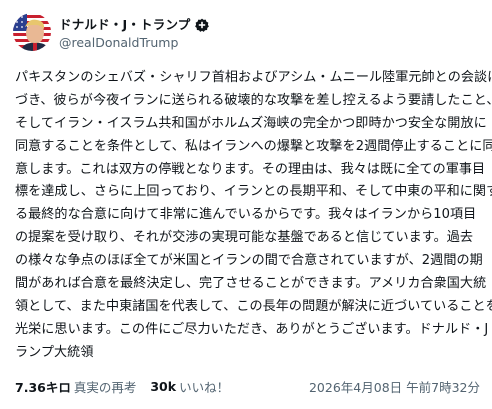 This screenshot has width=492, height=409. What do you see at coordinates (249, 261) in the screenshot?
I see `post-body-line: の様々な争点のほぼ全てが米国とイランの間で合意されていますが、2週間の期` at bounding box center [249, 261].